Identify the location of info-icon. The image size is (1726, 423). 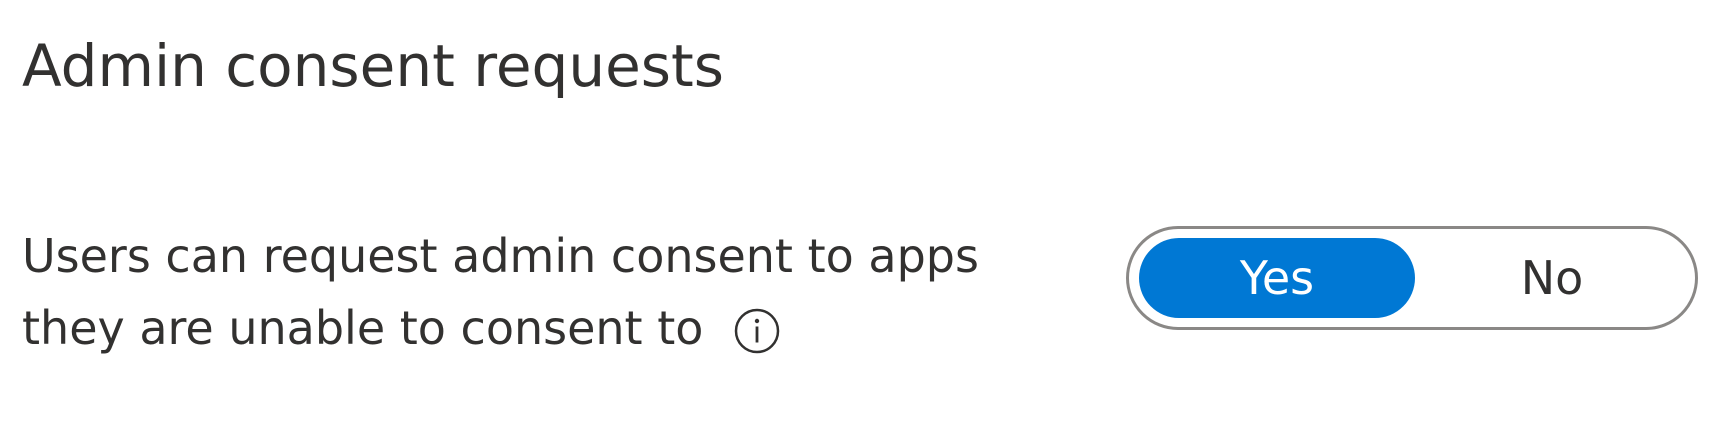
(757, 328).